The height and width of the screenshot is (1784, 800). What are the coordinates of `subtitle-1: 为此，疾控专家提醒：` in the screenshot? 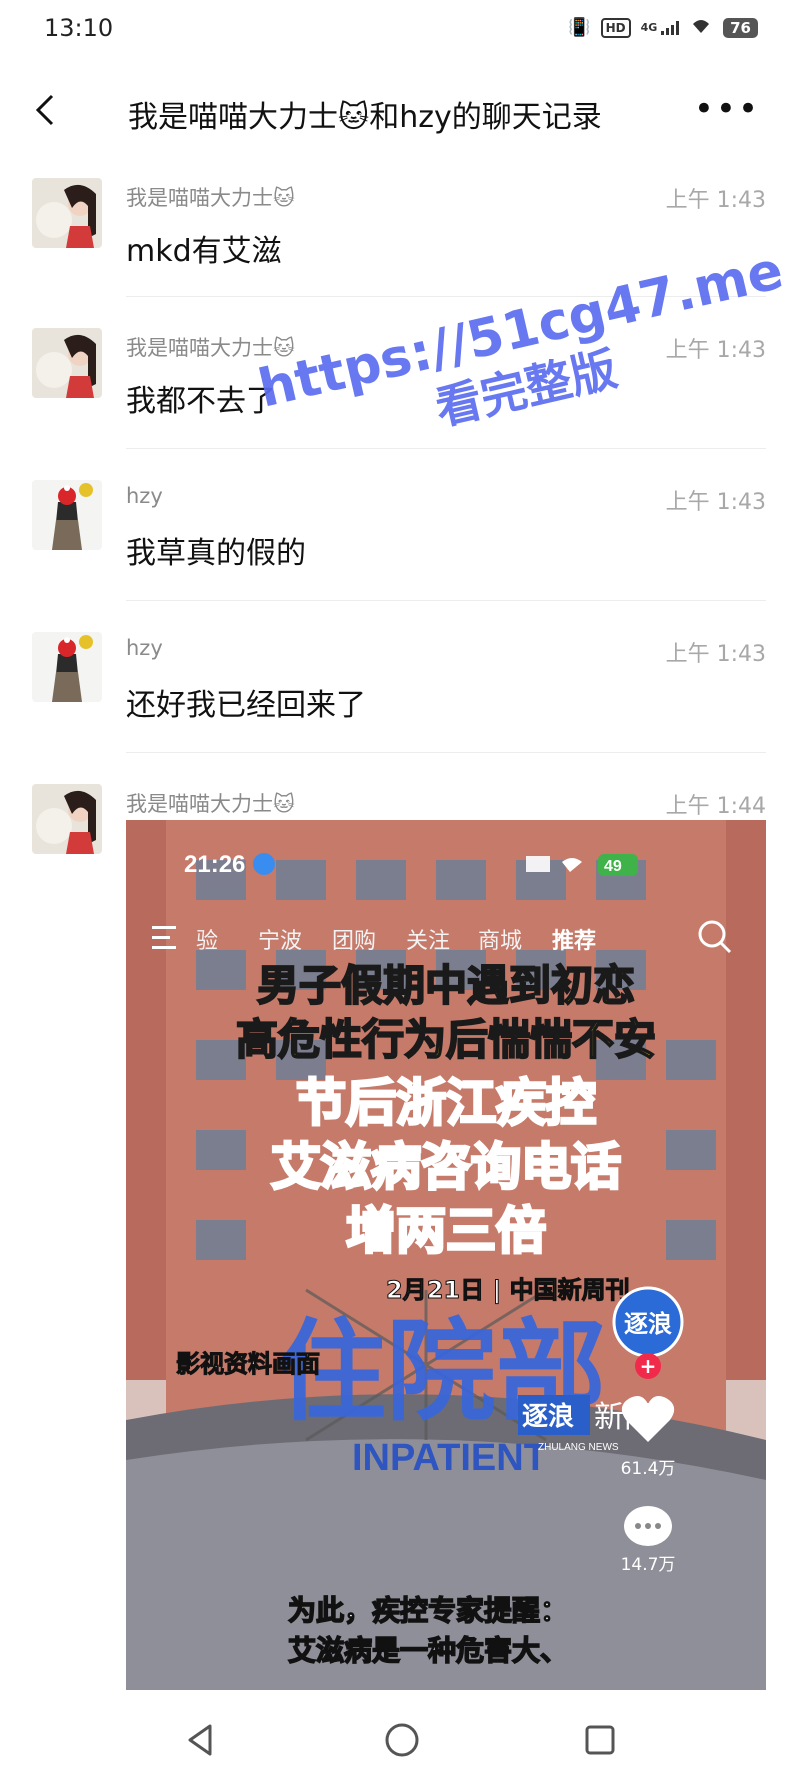 It's located at (428, 1610).